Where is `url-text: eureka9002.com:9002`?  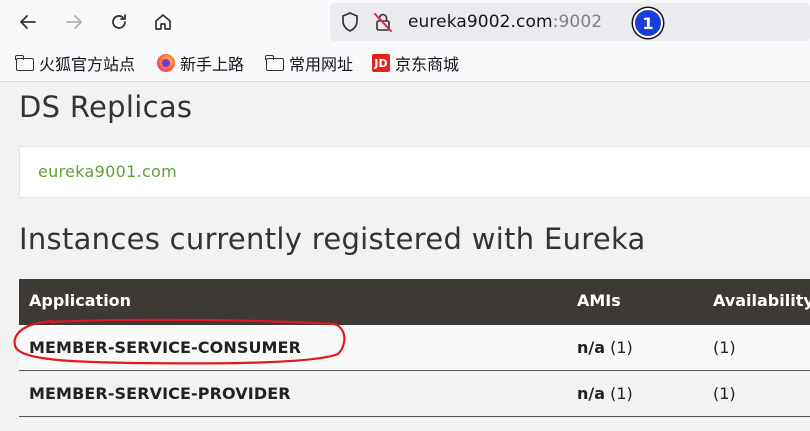 url-text: eureka9002.com:9002 is located at coordinates (505, 22).